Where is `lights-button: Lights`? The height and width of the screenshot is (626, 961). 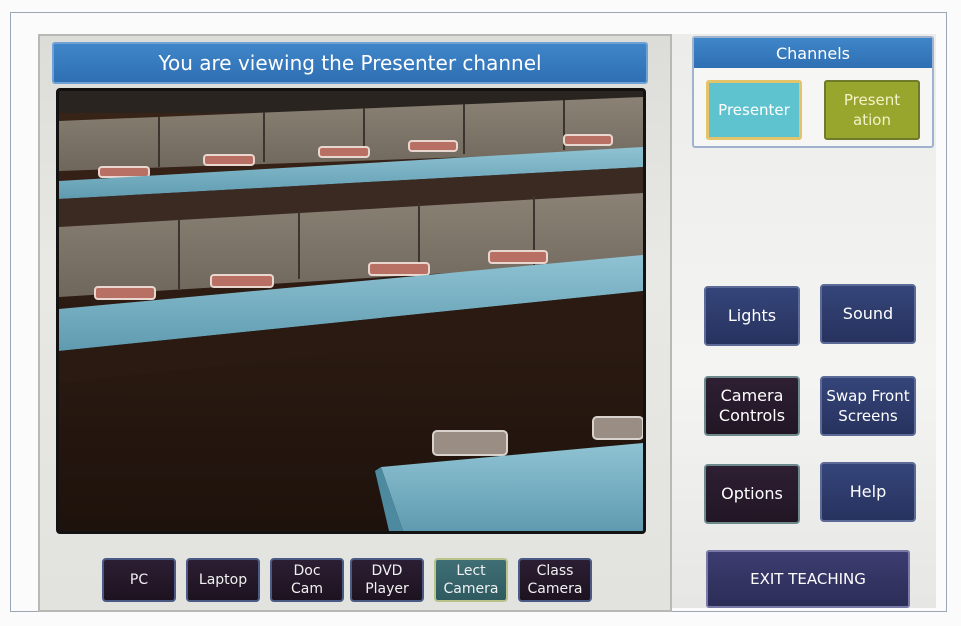
lights-button: Lights is located at coordinates (752, 316).